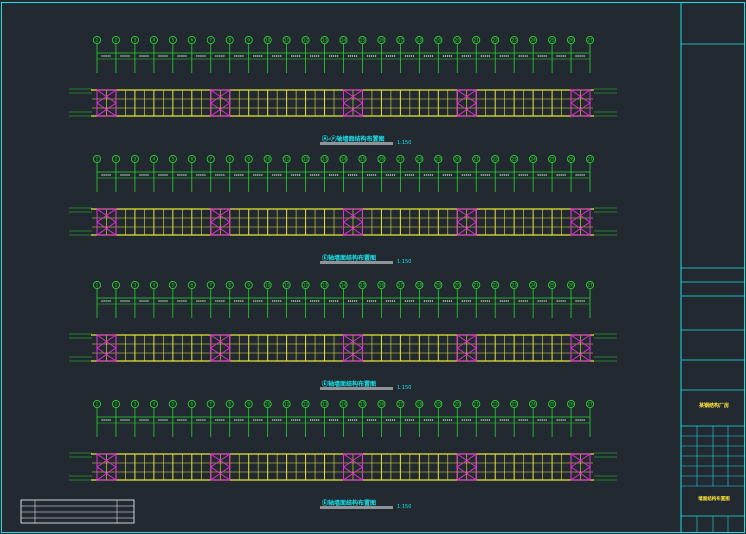 The image size is (746, 534). Describe the element at coordinates (713, 406) in the screenshot. I see `title-block-project-name: 某钢结构厂房` at that location.